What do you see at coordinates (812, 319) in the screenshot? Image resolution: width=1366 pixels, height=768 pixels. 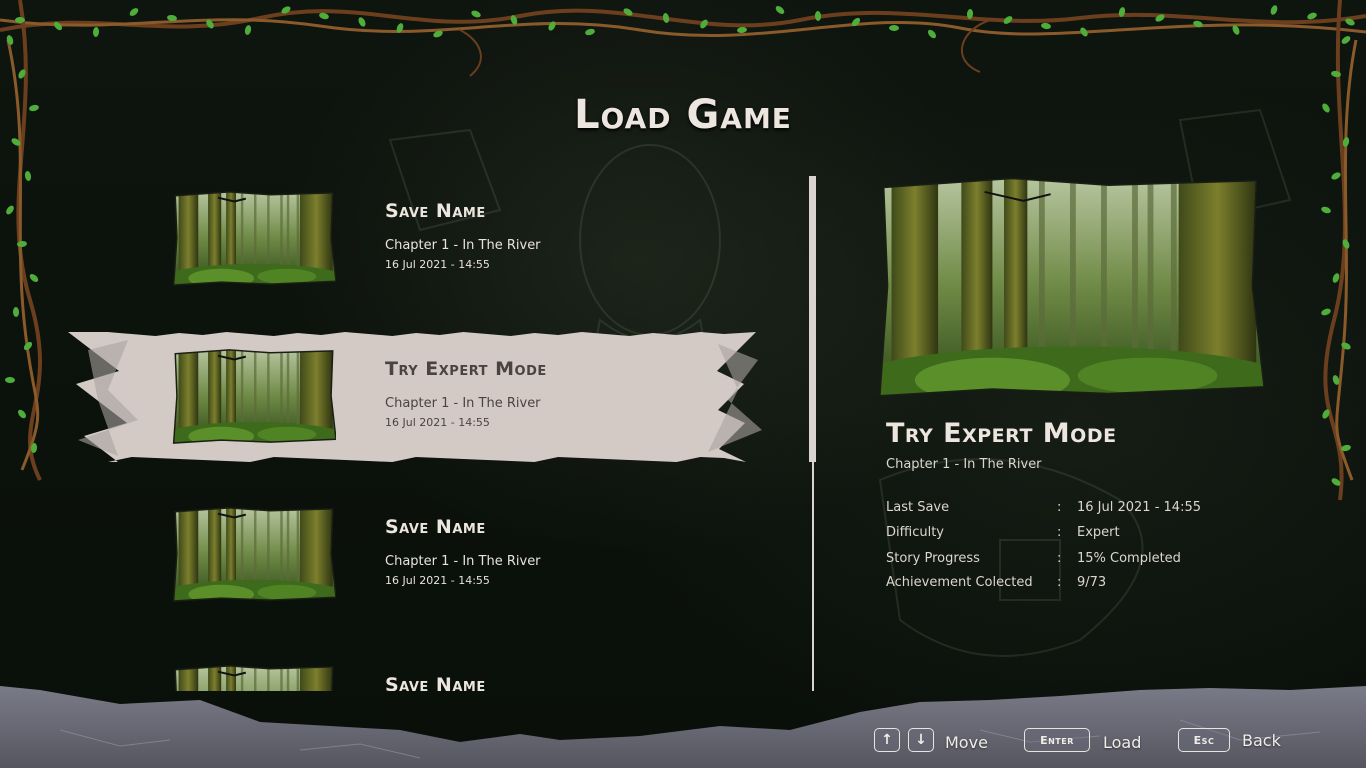 I see `scrollbar-thumb` at bounding box center [812, 319].